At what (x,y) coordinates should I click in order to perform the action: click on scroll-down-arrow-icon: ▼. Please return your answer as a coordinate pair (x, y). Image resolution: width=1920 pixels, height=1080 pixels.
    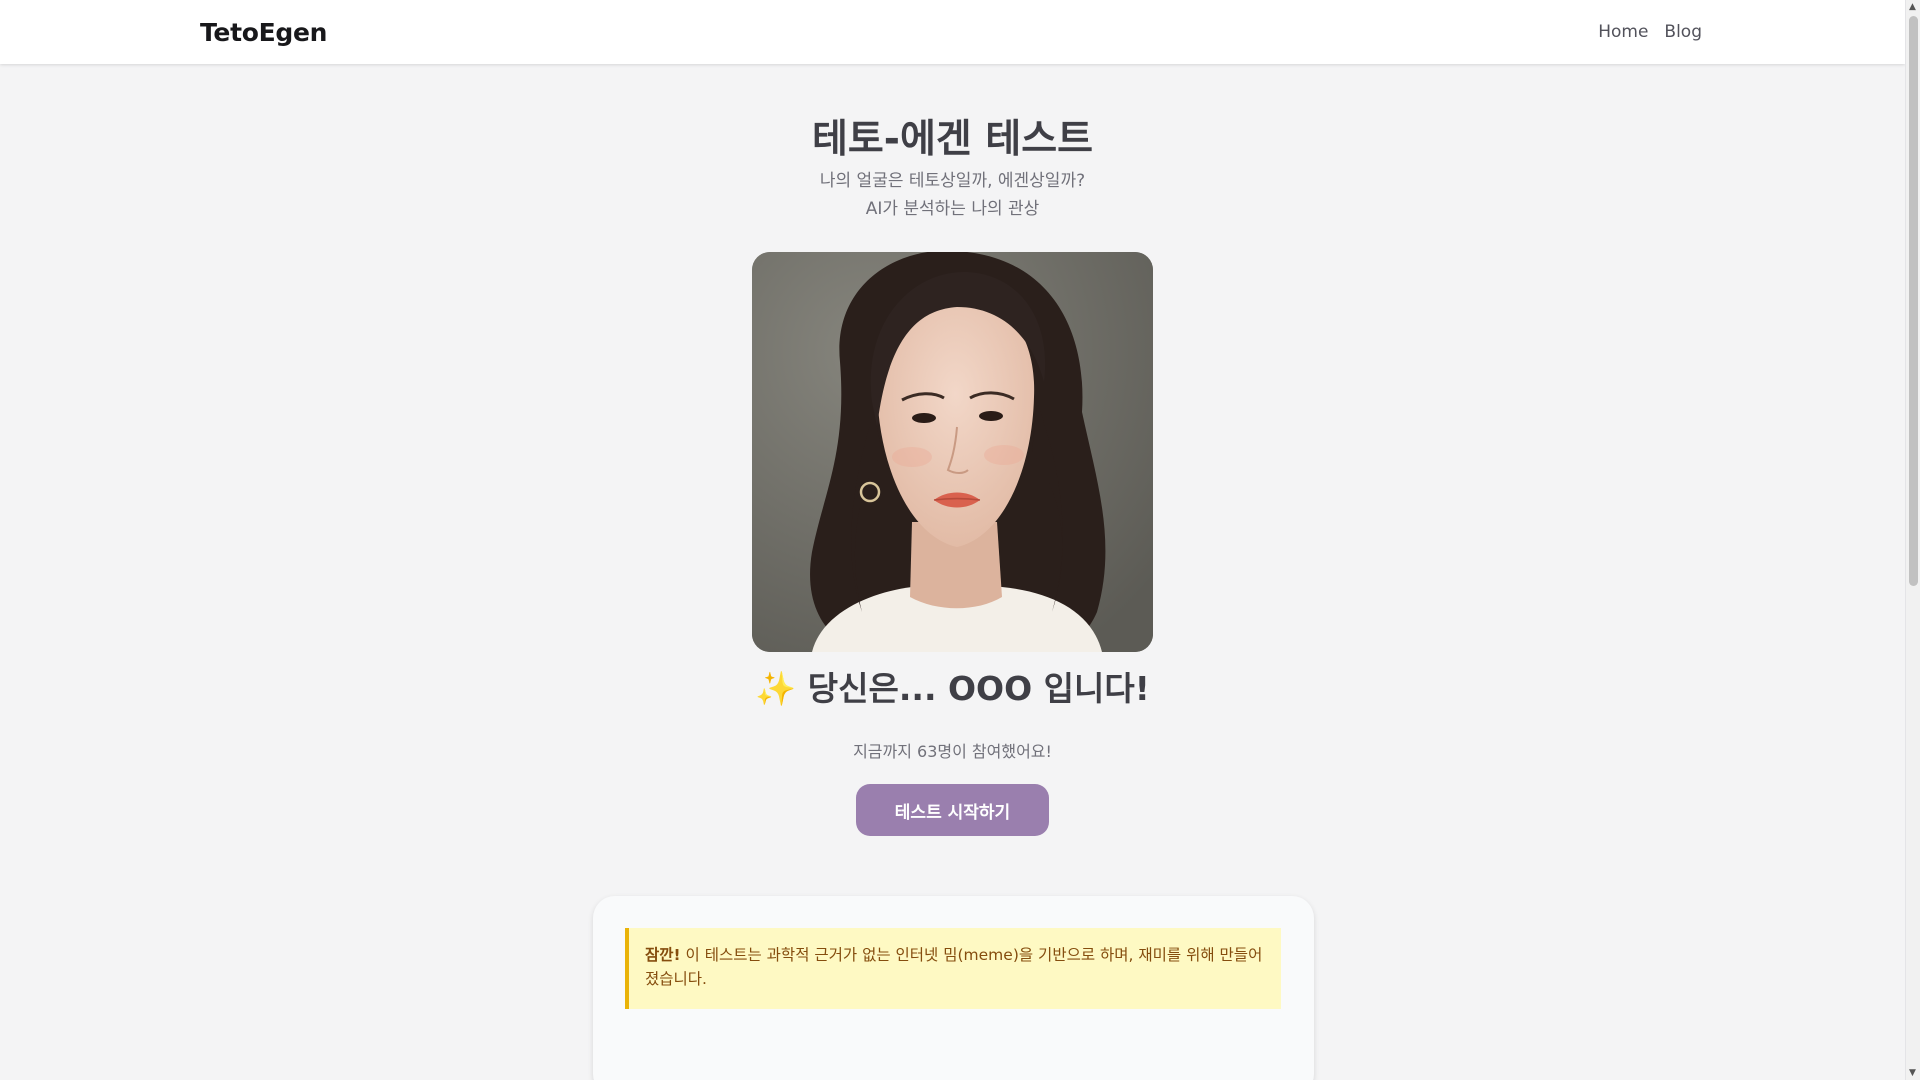
    Looking at the image, I should click on (1912, 1073).